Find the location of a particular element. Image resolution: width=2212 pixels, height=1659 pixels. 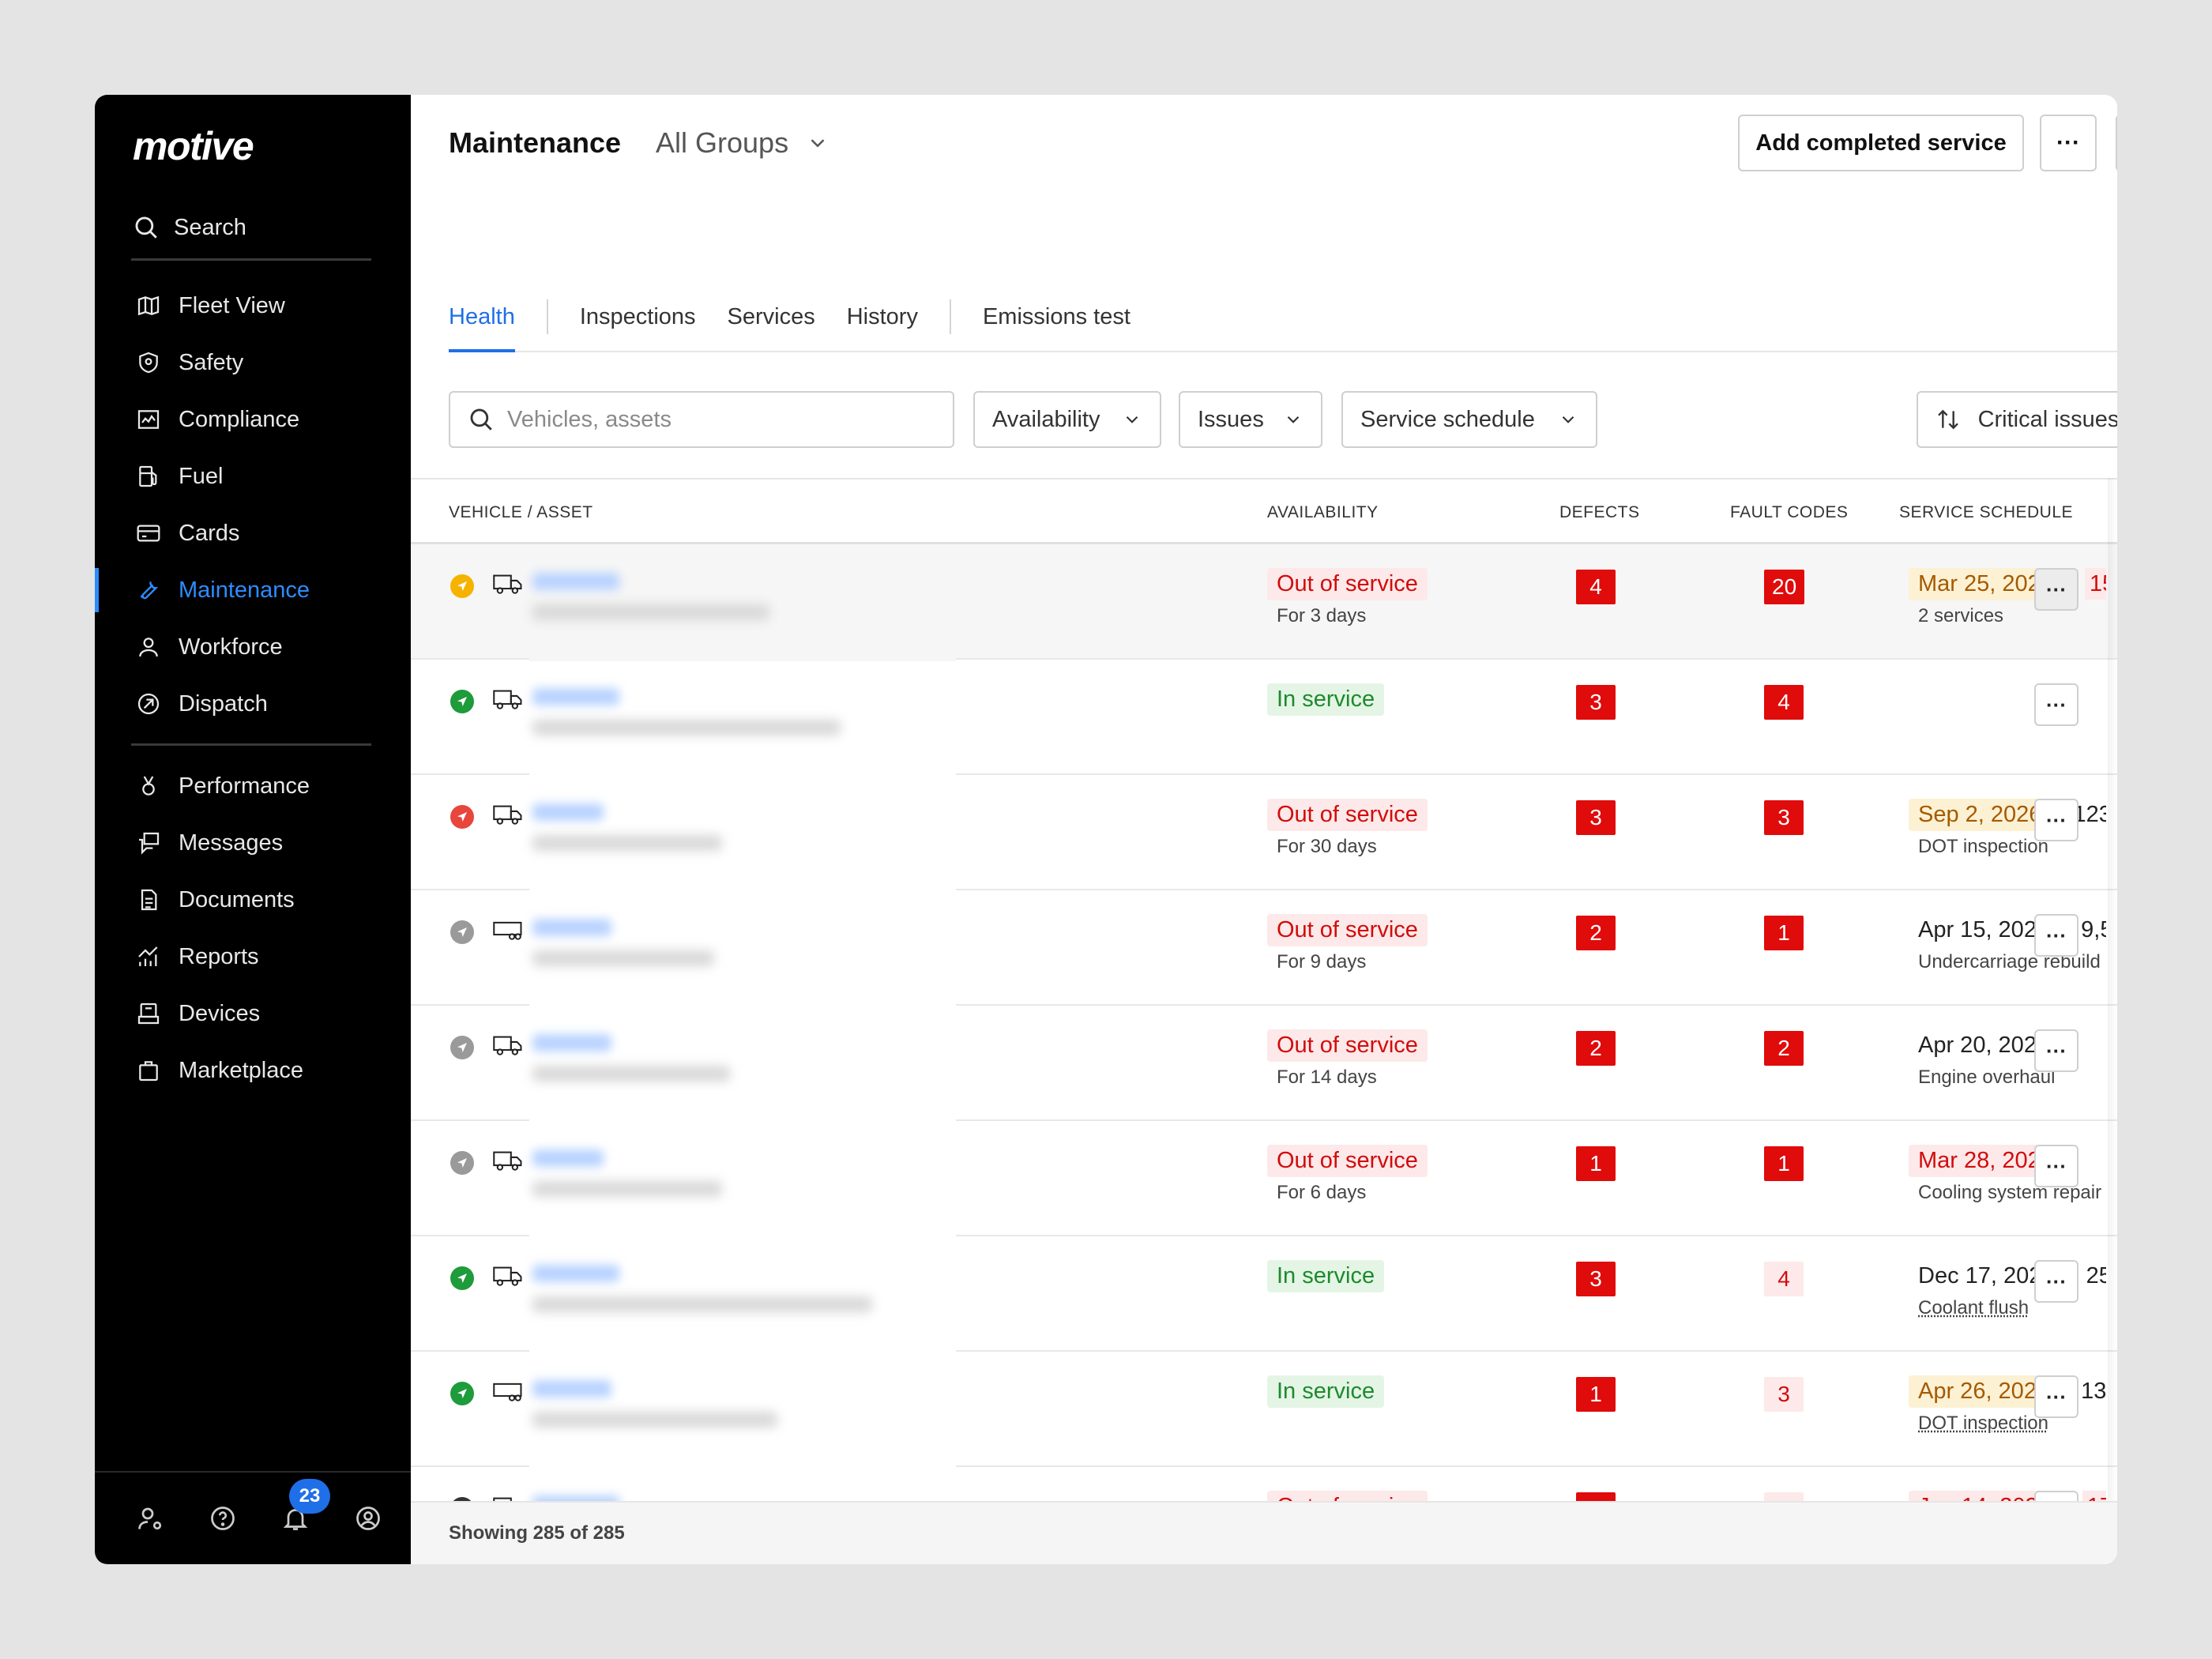

sidebar-search: Search is located at coordinates (189, 228).